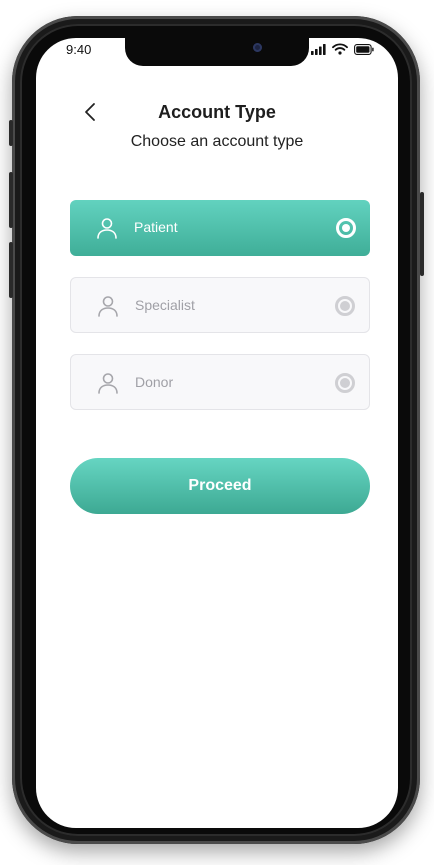 This screenshot has height=865, width=434. I want to click on power-button, so click(422, 234).